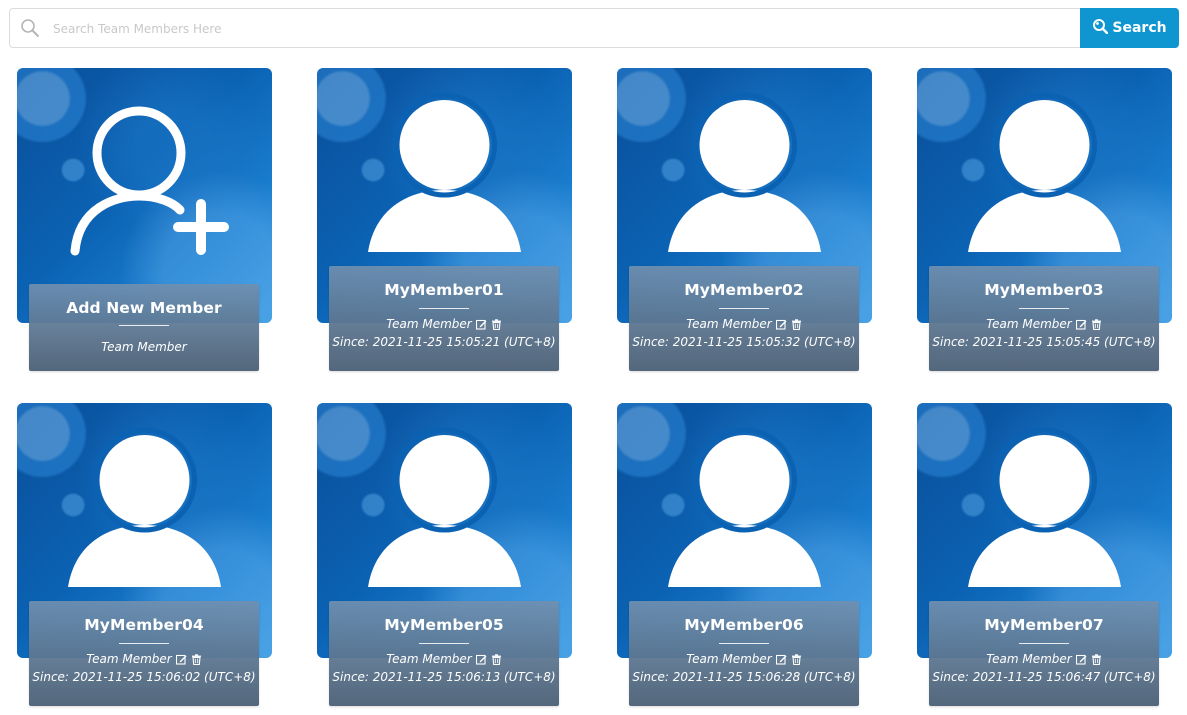  I want to click on add-member-title: Add New Member, so click(144, 308).